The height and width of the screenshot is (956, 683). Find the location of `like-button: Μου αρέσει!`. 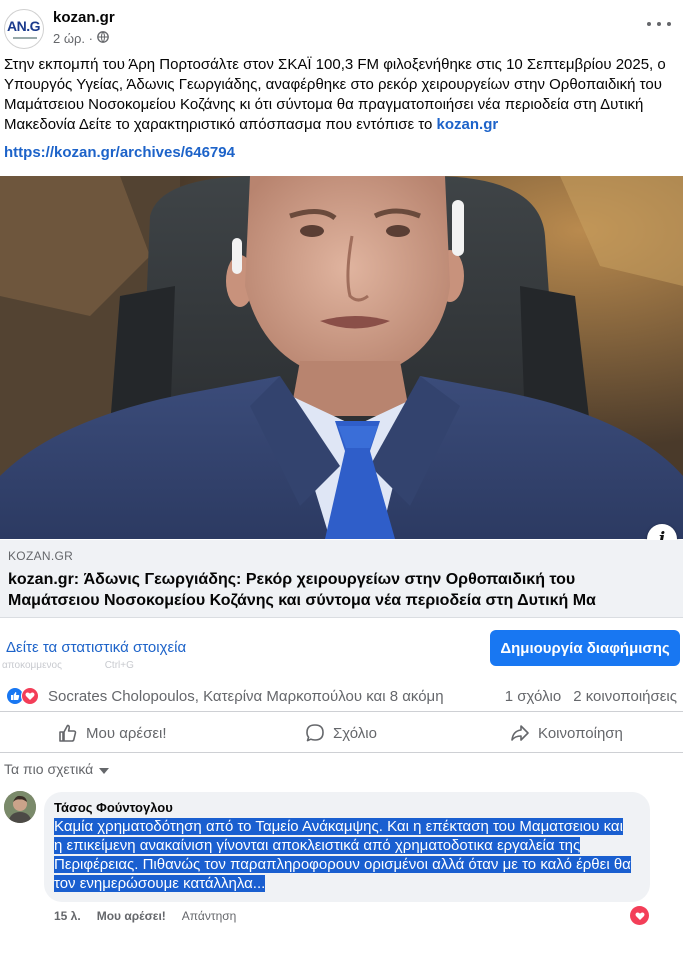

like-button: Μου αρέσει! is located at coordinates (112, 733).